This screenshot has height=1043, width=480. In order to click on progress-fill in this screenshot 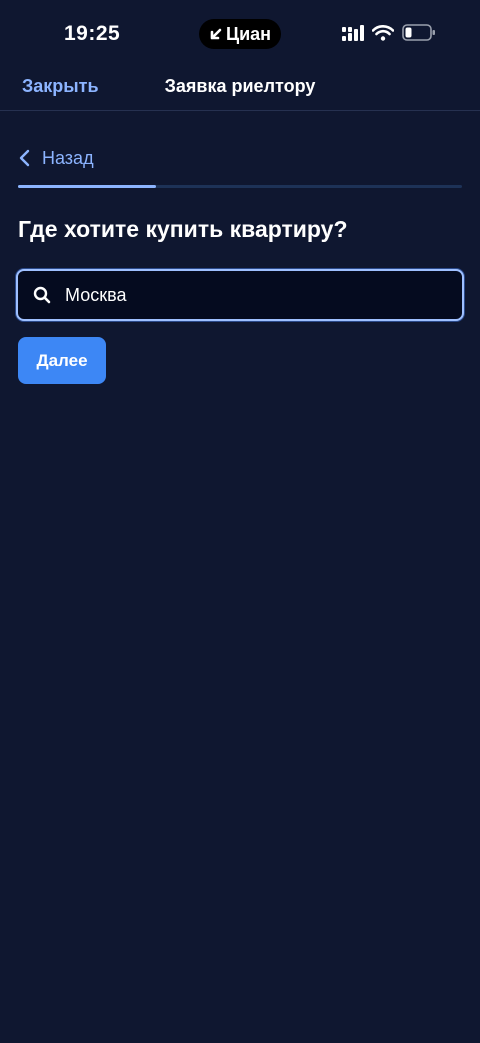, I will do `click(87, 186)`.